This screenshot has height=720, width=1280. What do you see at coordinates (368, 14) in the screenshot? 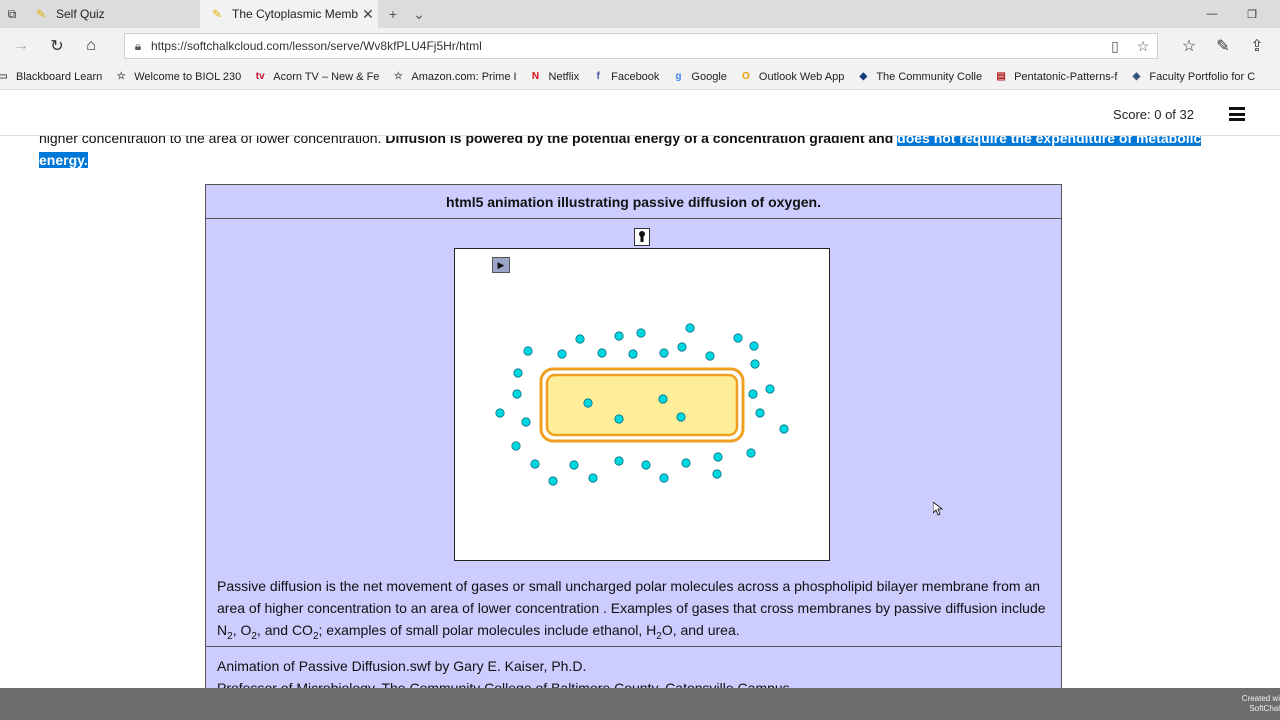
I see `close-icon: ✕` at bounding box center [368, 14].